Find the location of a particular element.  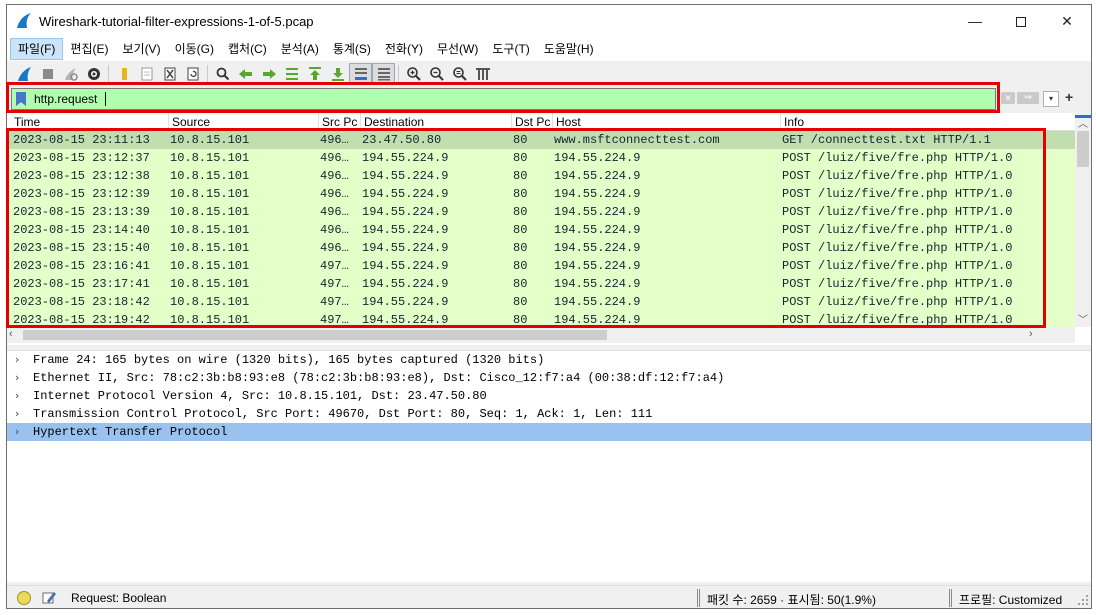

close-button: ✕ is located at coordinates (1067, 21).